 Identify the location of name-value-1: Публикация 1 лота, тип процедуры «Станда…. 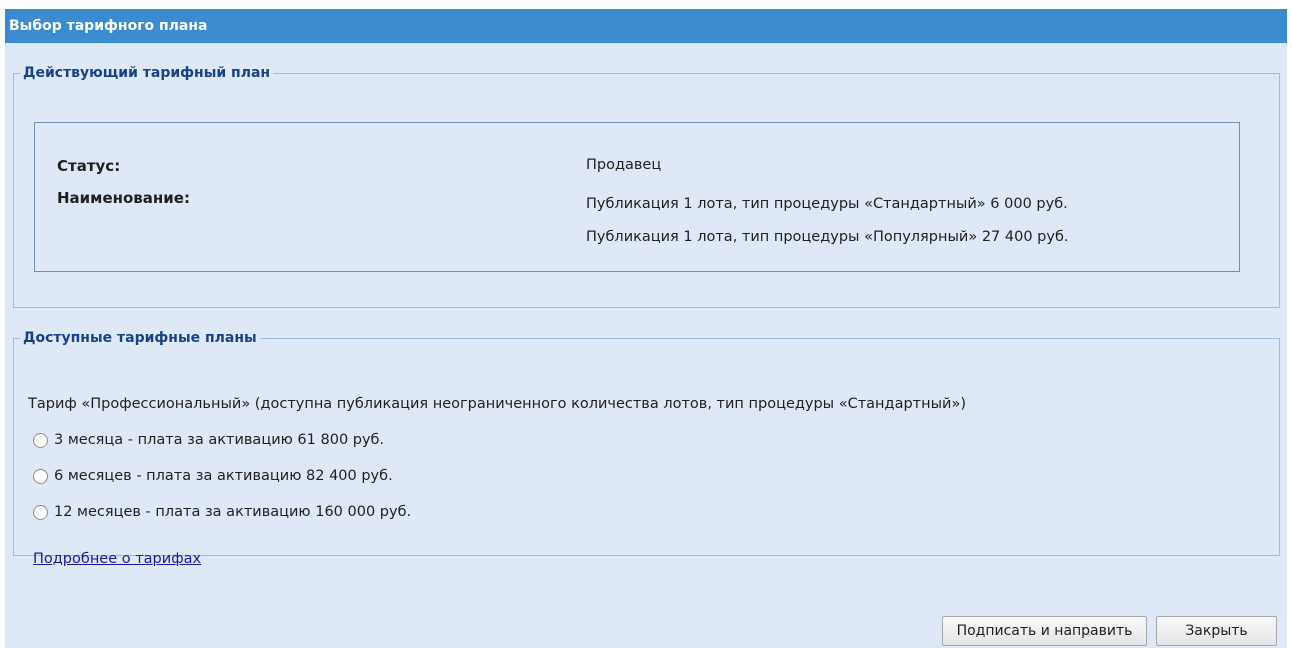
(827, 204).